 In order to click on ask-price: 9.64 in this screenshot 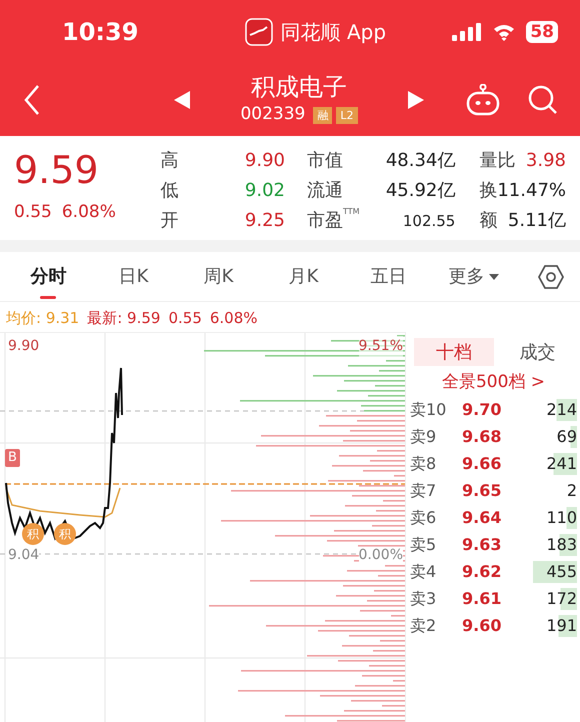, I will do `click(482, 517)`.